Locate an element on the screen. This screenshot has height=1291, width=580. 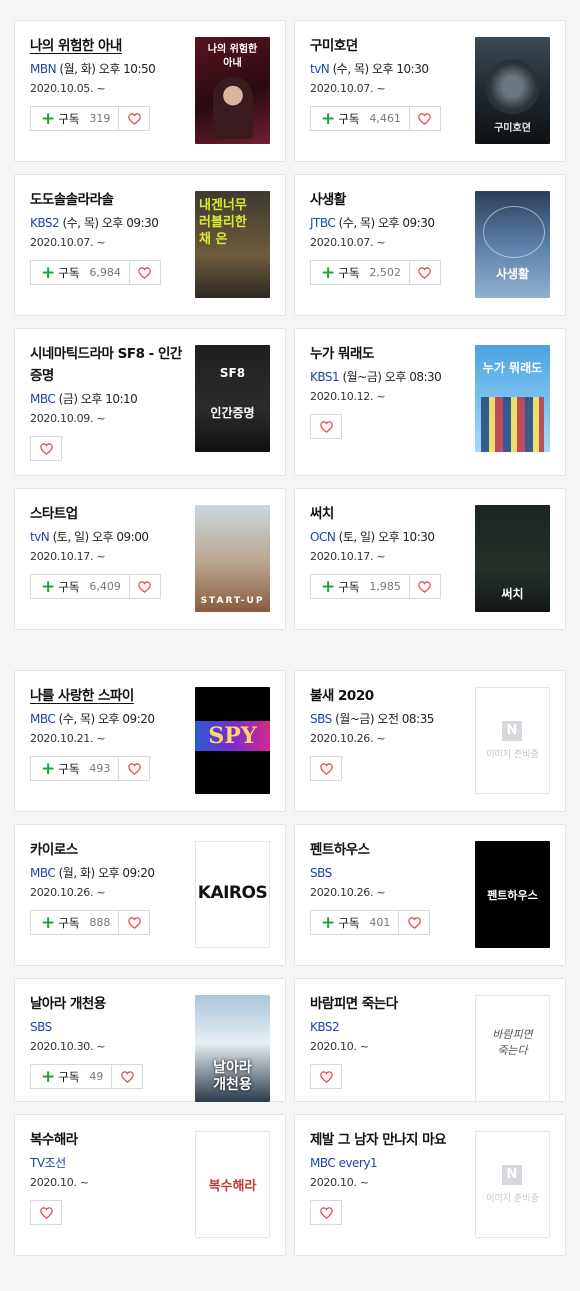
channel-name: OCN is located at coordinates (323, 537).